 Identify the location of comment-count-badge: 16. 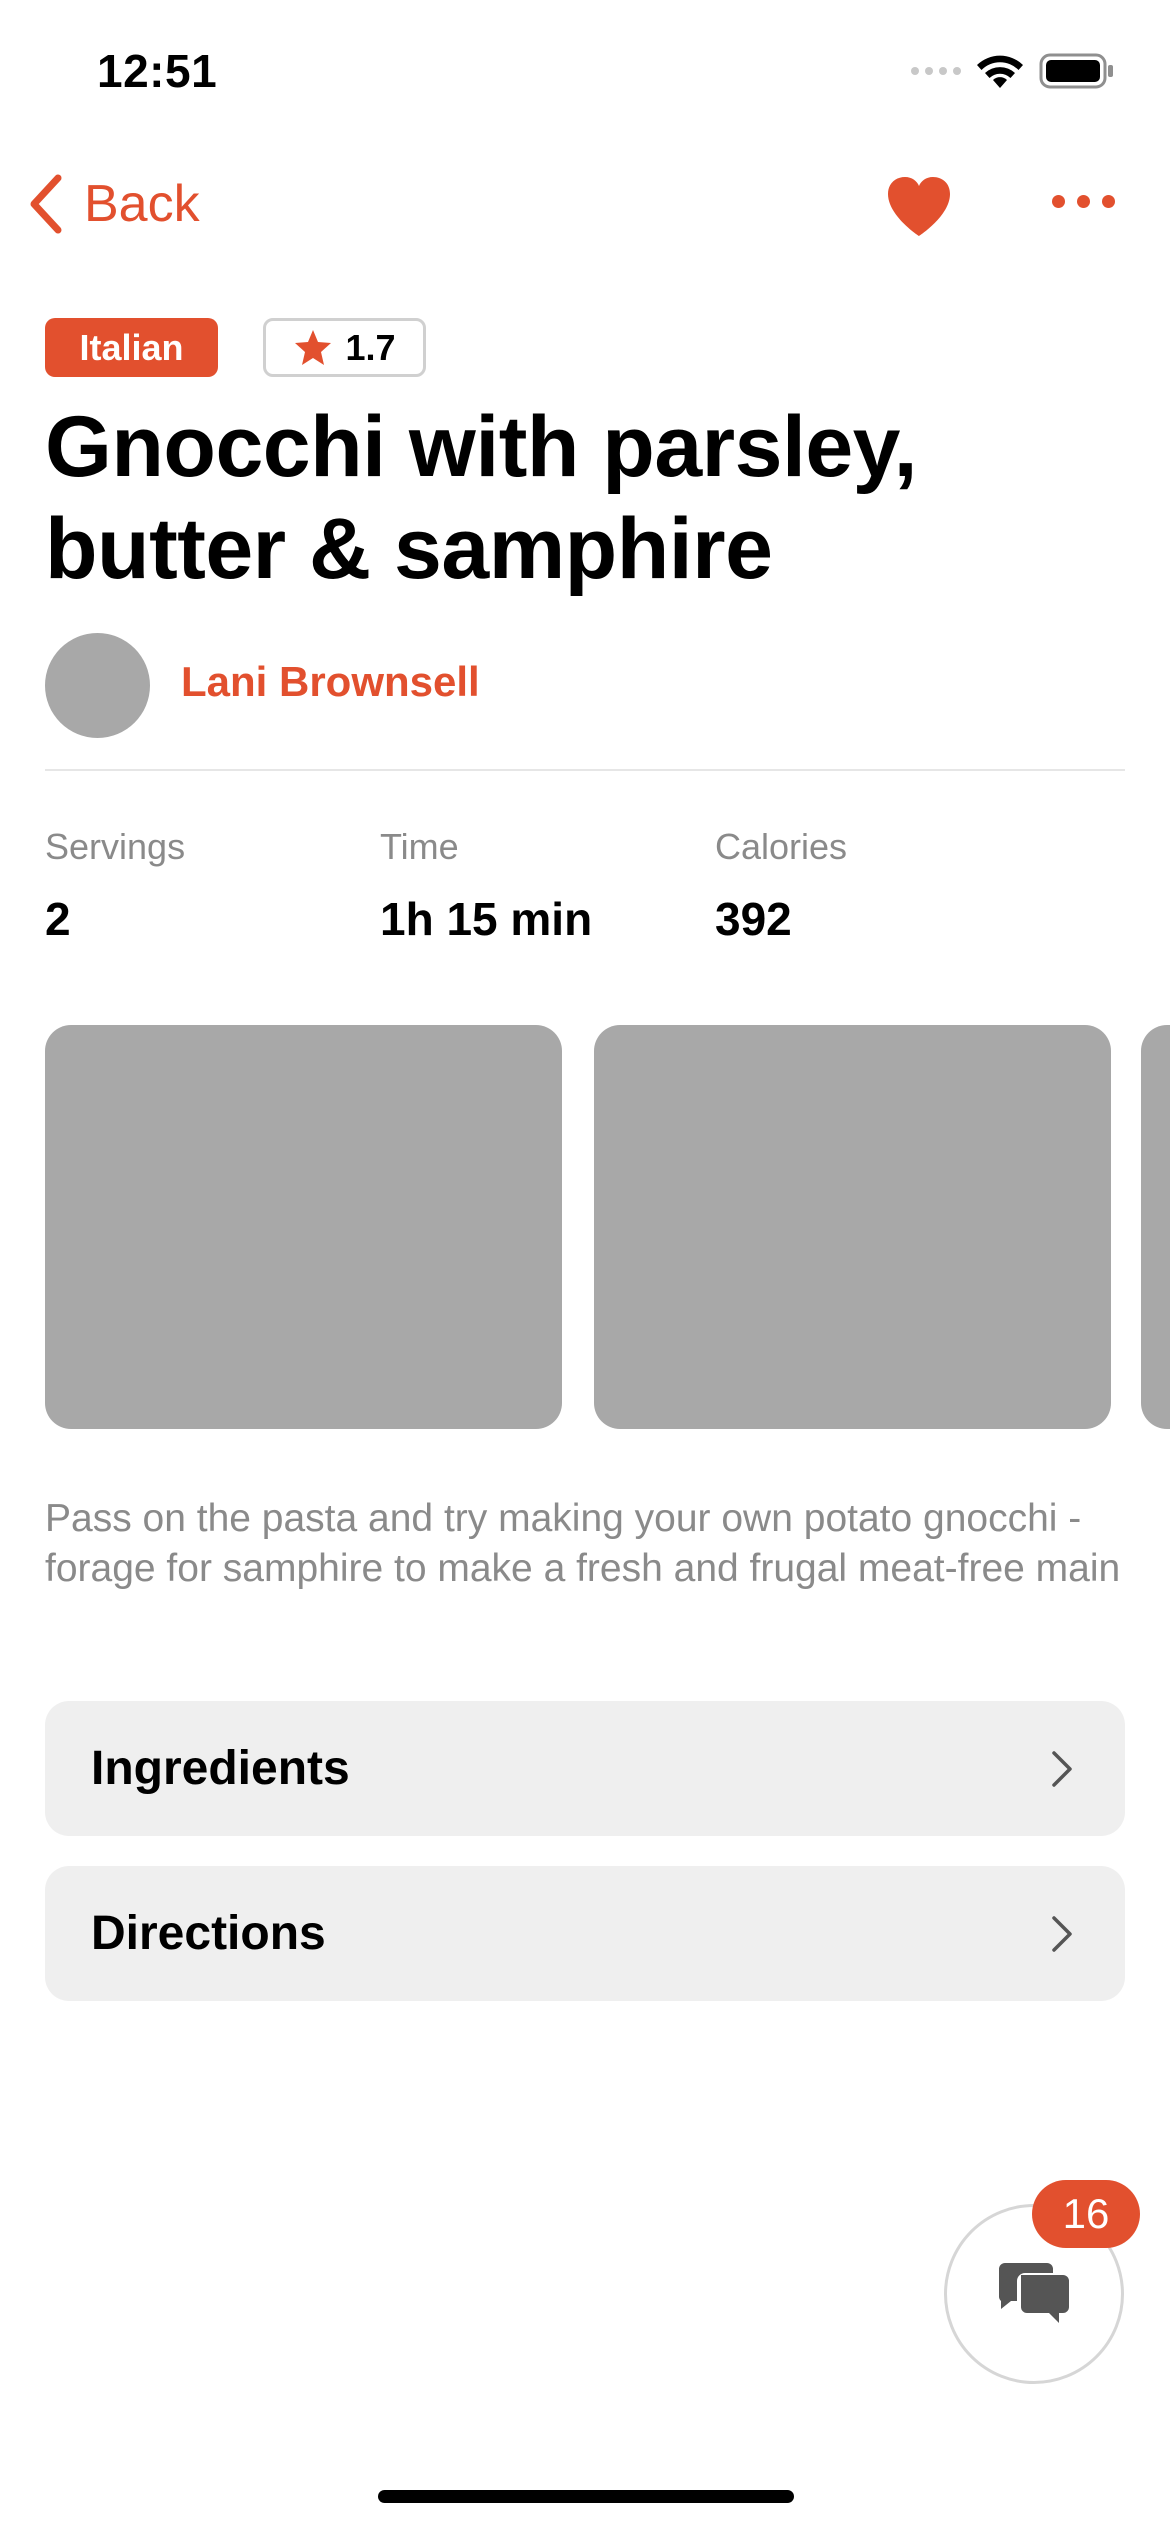
(1086, 2214).